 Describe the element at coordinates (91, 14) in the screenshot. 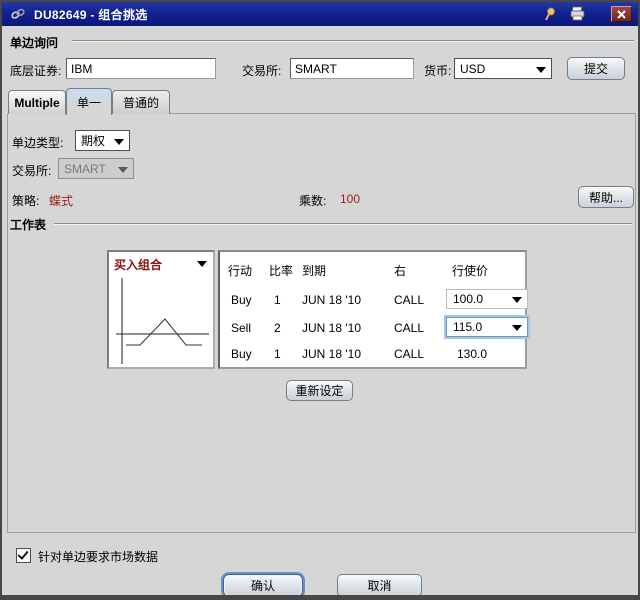

I see `window-title: DU82649 - 组合挑选` at that location.